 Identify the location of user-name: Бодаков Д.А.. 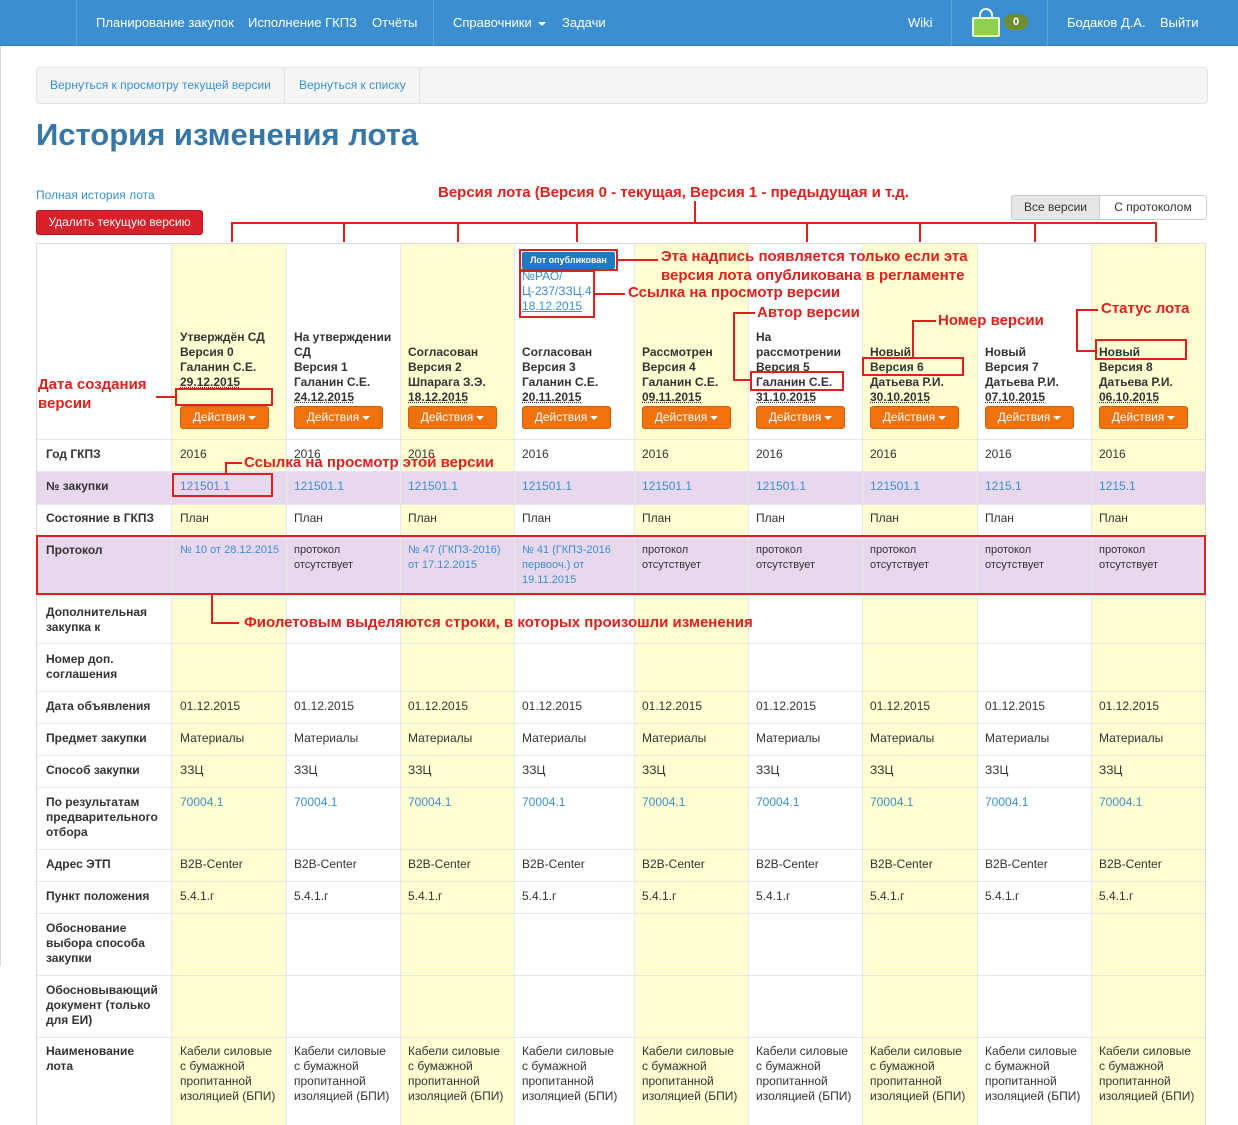
(1106, 22).